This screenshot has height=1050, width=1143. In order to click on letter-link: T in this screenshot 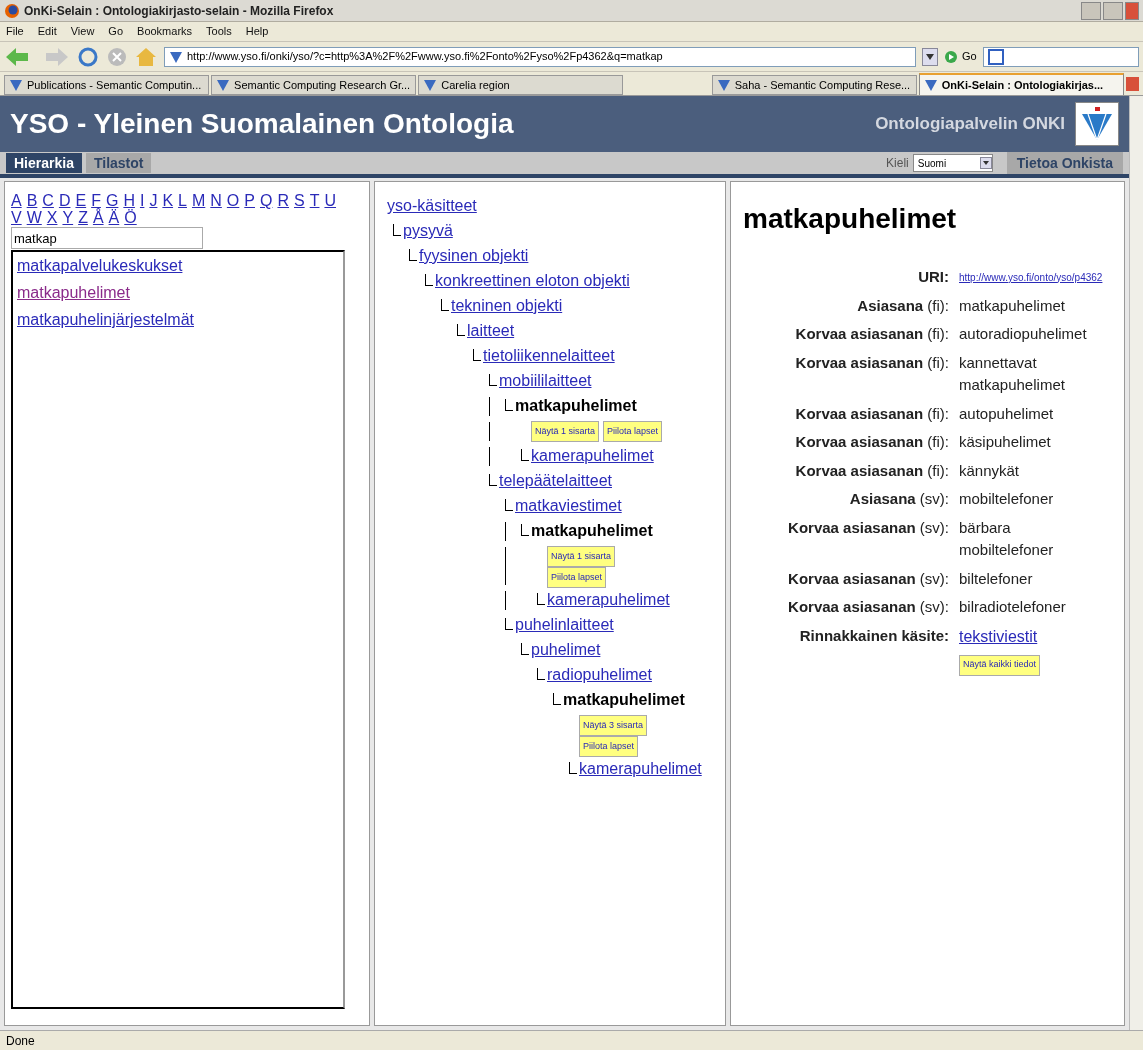, I will do `click(314, 200)`.